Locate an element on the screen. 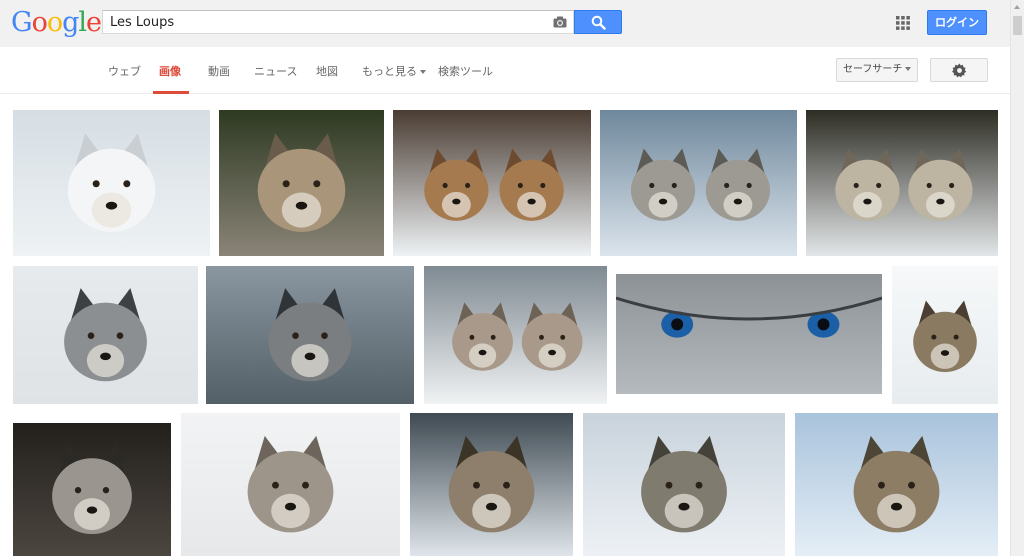  search-nav-bar: ウェブ 画像 動画 ニュース 地図 もっと見る 検索ツール セーフサーチ is located at coordinates (505, 70).